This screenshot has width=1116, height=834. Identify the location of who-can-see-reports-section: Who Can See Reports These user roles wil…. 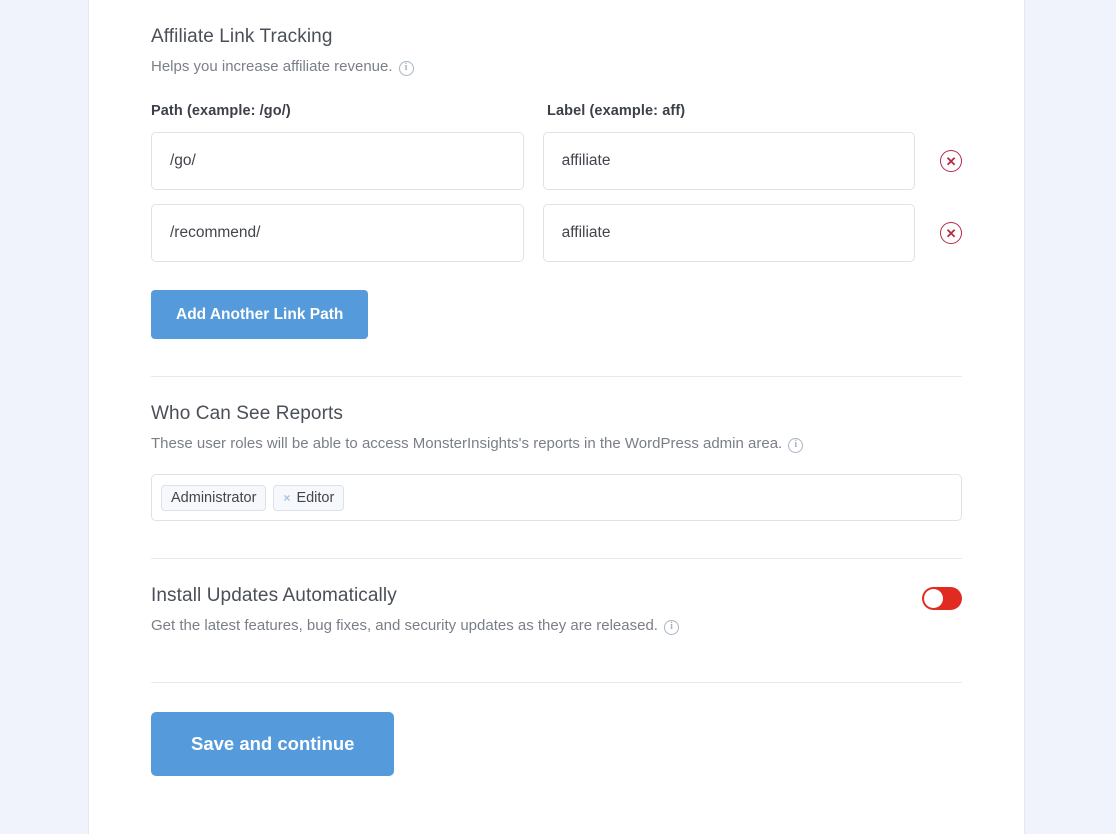
(556, 449).